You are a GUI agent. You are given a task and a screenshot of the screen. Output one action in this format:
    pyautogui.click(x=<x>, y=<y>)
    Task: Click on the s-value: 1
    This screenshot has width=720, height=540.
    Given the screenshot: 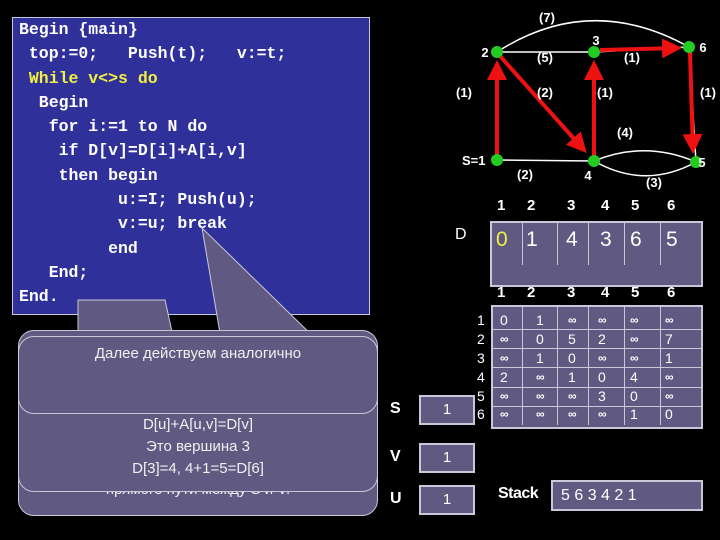 What is the action you would take?
    pyautogui.click(x=447, y=410)
    